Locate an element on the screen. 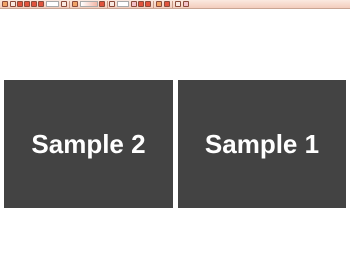  previous-page-icon is located at coordinates (27, 4).